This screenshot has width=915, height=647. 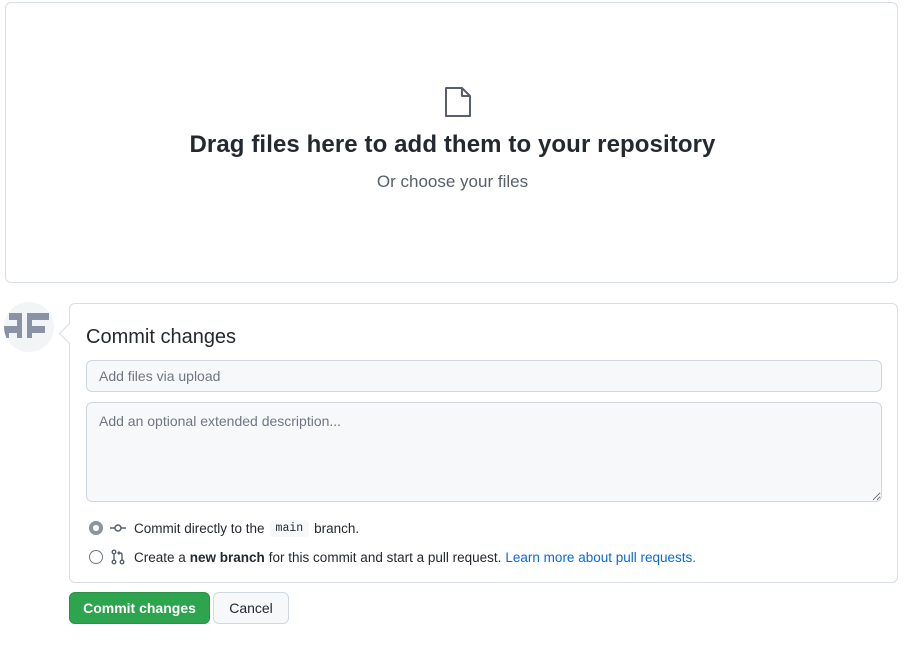 I want to click on commit-summary-input, so click(x=484, y=376).